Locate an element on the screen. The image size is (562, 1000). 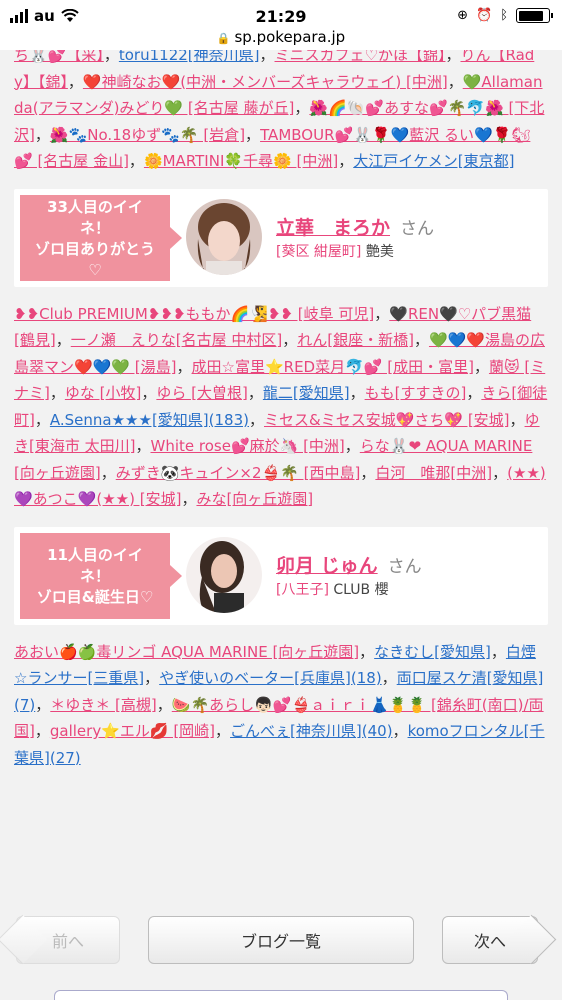
liker-link: れん[銀座・新橋] is located at coordinates (355, 340).